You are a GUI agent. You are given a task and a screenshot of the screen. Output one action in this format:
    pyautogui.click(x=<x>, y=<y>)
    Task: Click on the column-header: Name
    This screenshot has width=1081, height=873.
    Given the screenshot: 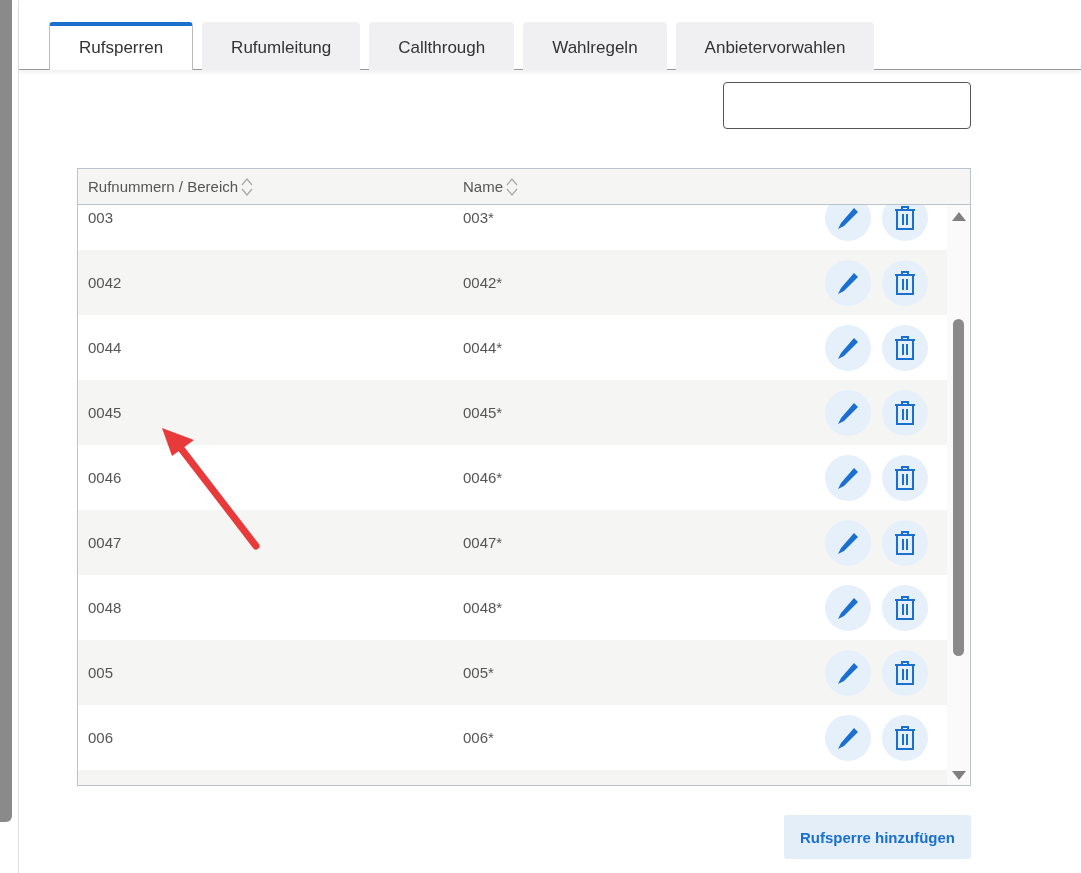 What is the action you would take?
    pyautogui.click(x=483, y=186)
    